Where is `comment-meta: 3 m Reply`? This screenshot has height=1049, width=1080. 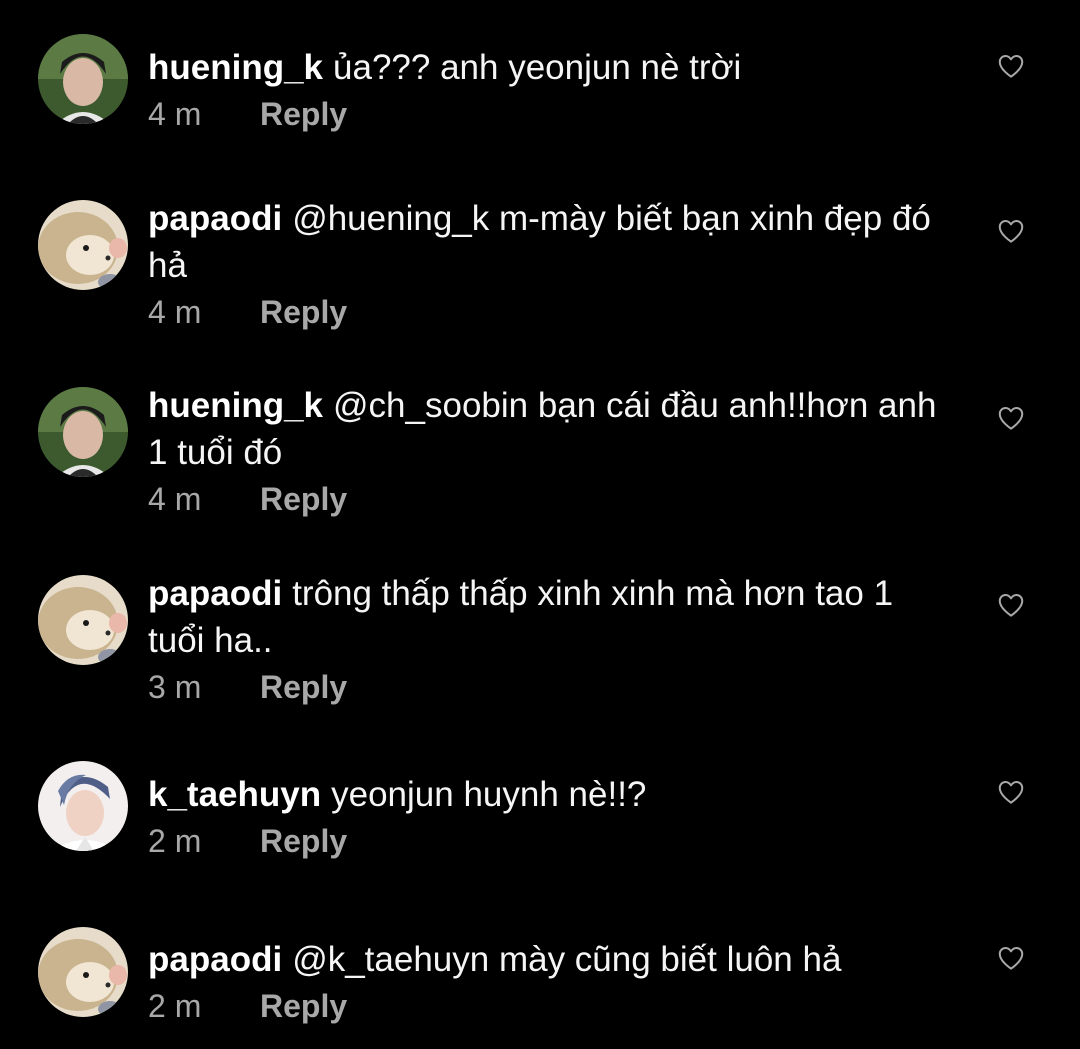 comment-meta: 3 m Reply is located at coordinates (548, 687).